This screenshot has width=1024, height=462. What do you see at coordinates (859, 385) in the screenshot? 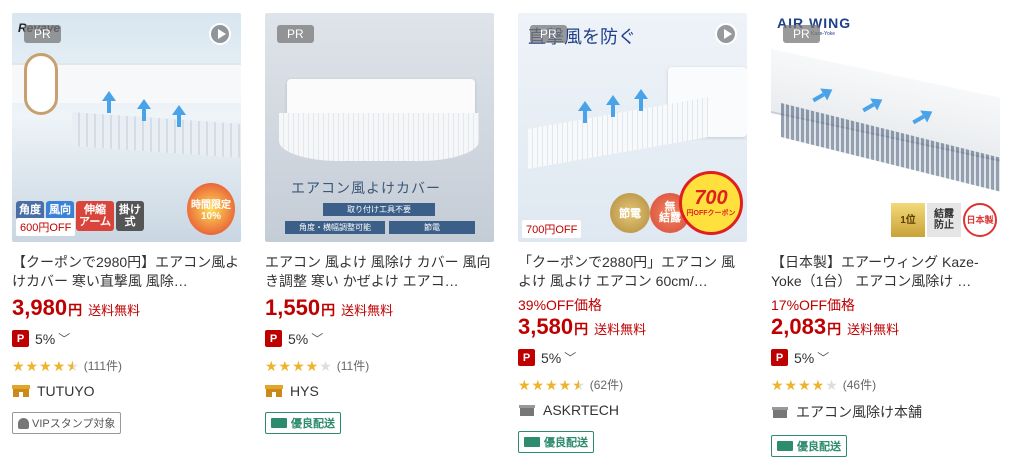
I see `review-count: (46件)` at bounding box center [859, 385].